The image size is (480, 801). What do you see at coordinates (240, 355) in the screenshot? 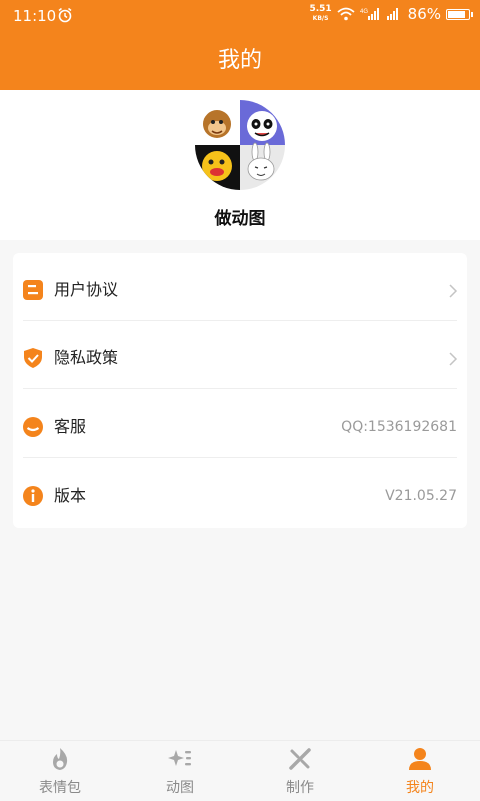
I see `menu-item-privacy-policy: 隐私政策` at bounding box center [240, 355].